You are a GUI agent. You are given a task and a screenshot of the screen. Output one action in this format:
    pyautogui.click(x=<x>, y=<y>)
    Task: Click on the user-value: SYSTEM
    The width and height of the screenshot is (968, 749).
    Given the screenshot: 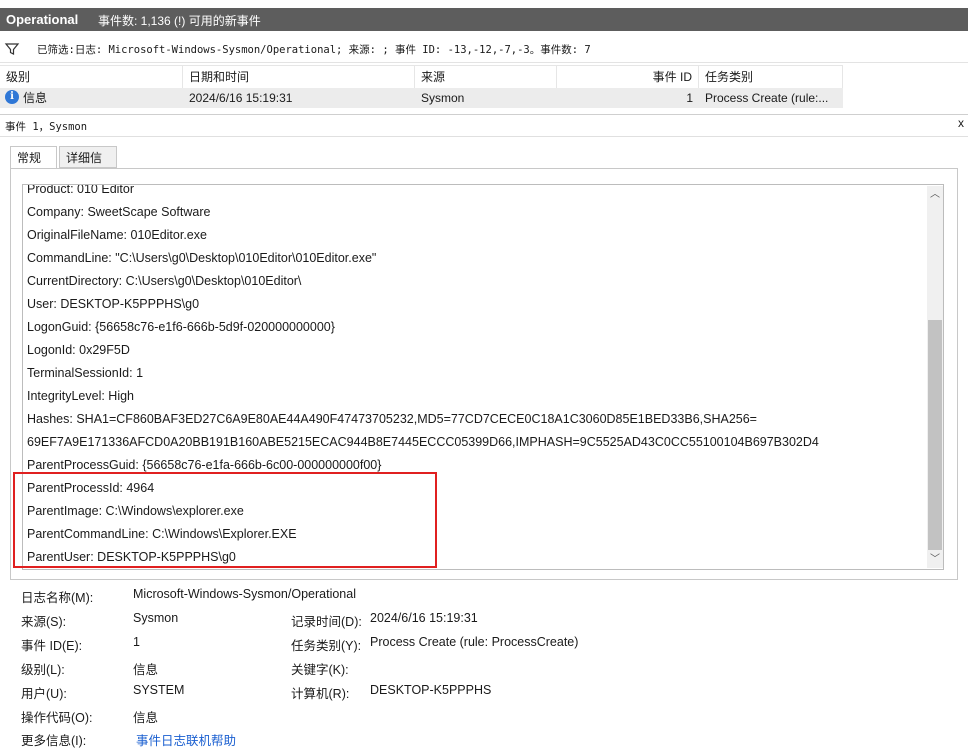 What is the action you would take?
    pyautogui.click(x=159, y=690)
    